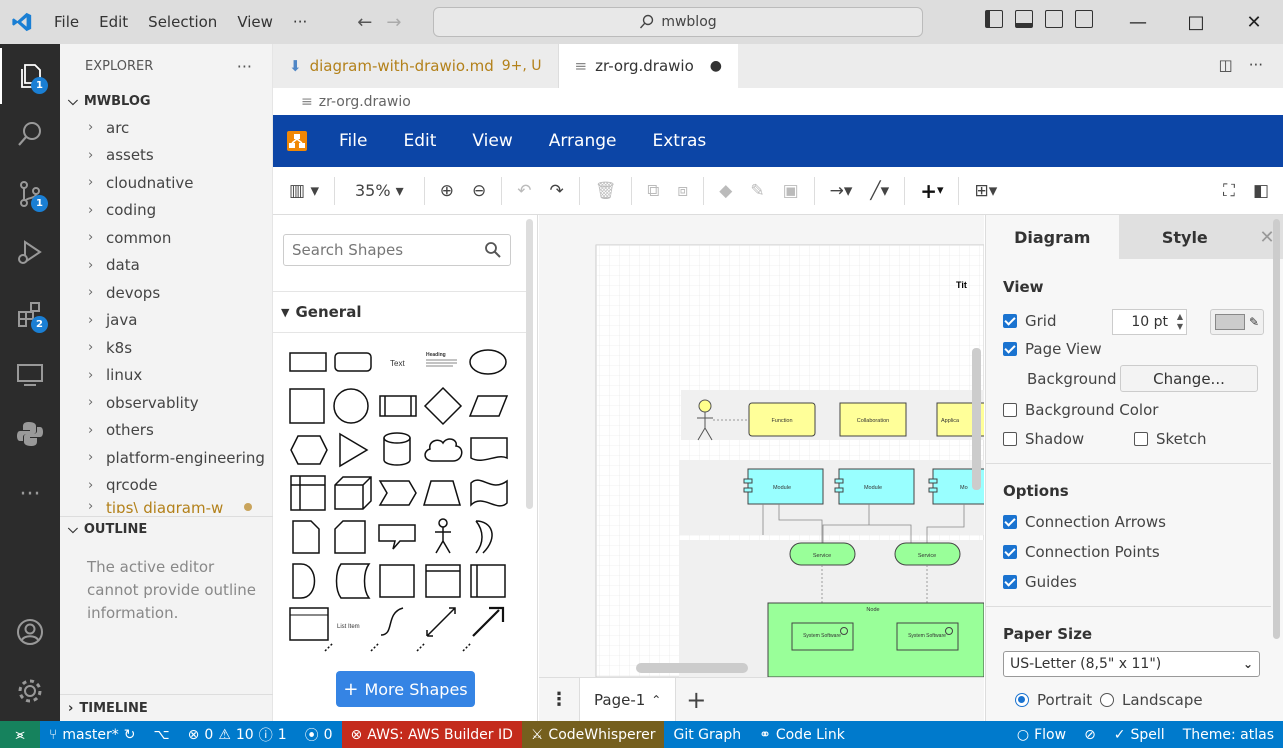  Describe the element at coordinates (30, 252) in the screenshot. I see `run-debug-activity` at that location.